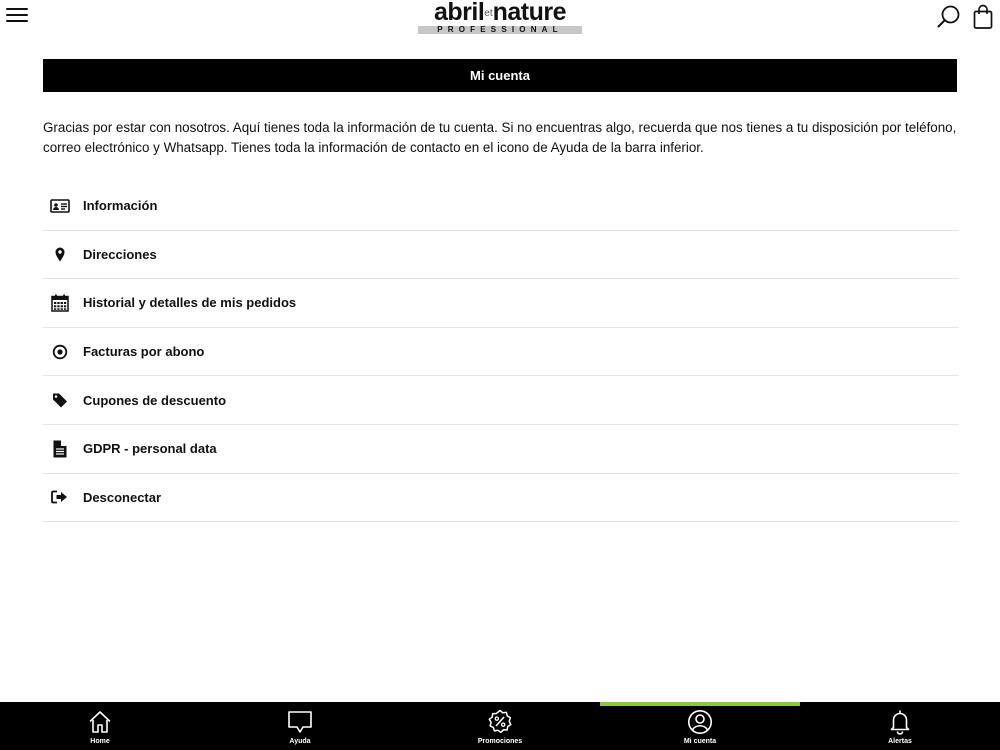 The height and width of the screenshot is (750, 1000). What do you see at coordinates (300, 722) in the screenshot?
I see `chat-bubble-icon` at bounding box center [300, 722].